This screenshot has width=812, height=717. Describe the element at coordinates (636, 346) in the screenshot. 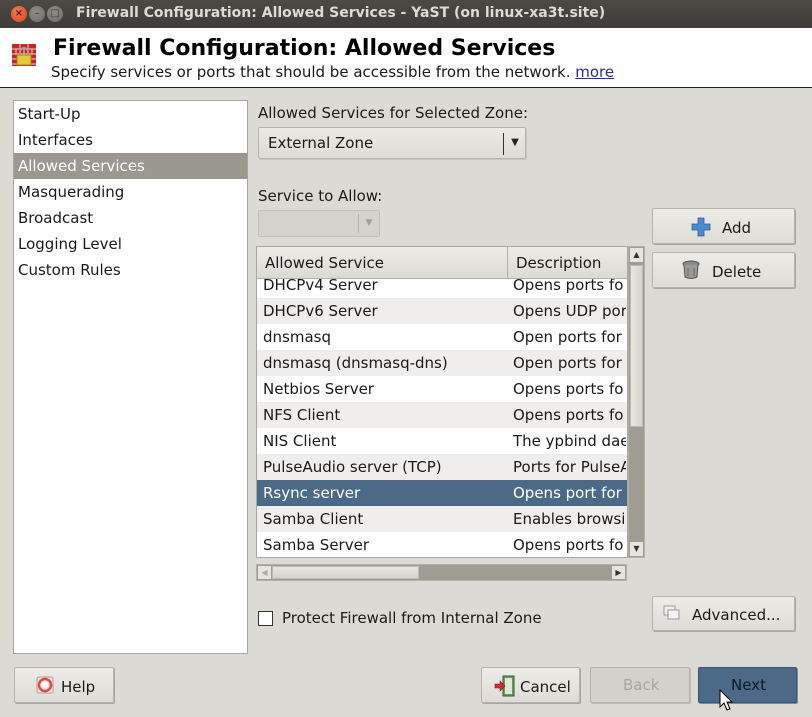

I see `vertical-scroll-thumb` at that location.